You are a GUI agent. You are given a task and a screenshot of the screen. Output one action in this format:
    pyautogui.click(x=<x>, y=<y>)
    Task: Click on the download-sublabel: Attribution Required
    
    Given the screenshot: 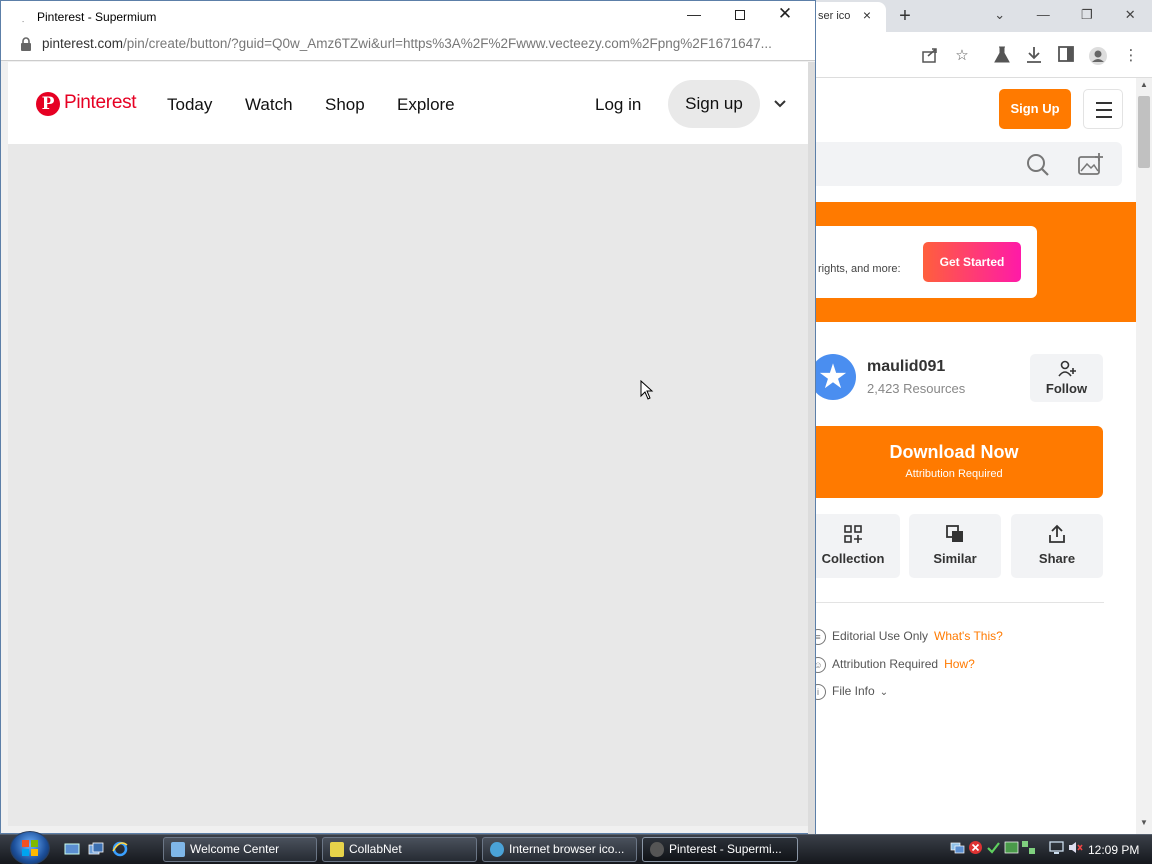 What is the action you would take?
    pyautogui.click(x=954, y=474)
    